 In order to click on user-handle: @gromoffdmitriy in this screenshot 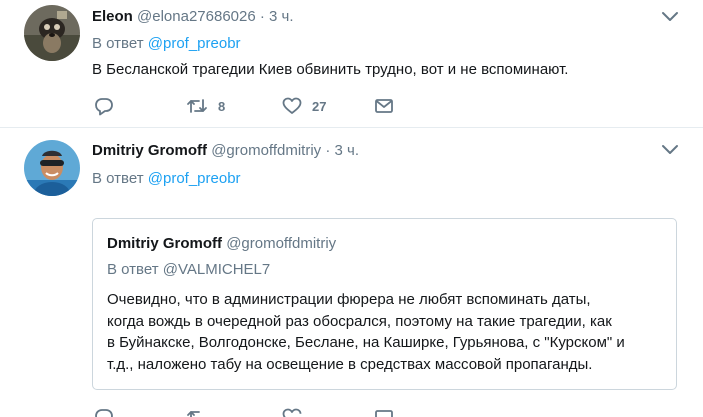, I will do `click(266, 150)`.